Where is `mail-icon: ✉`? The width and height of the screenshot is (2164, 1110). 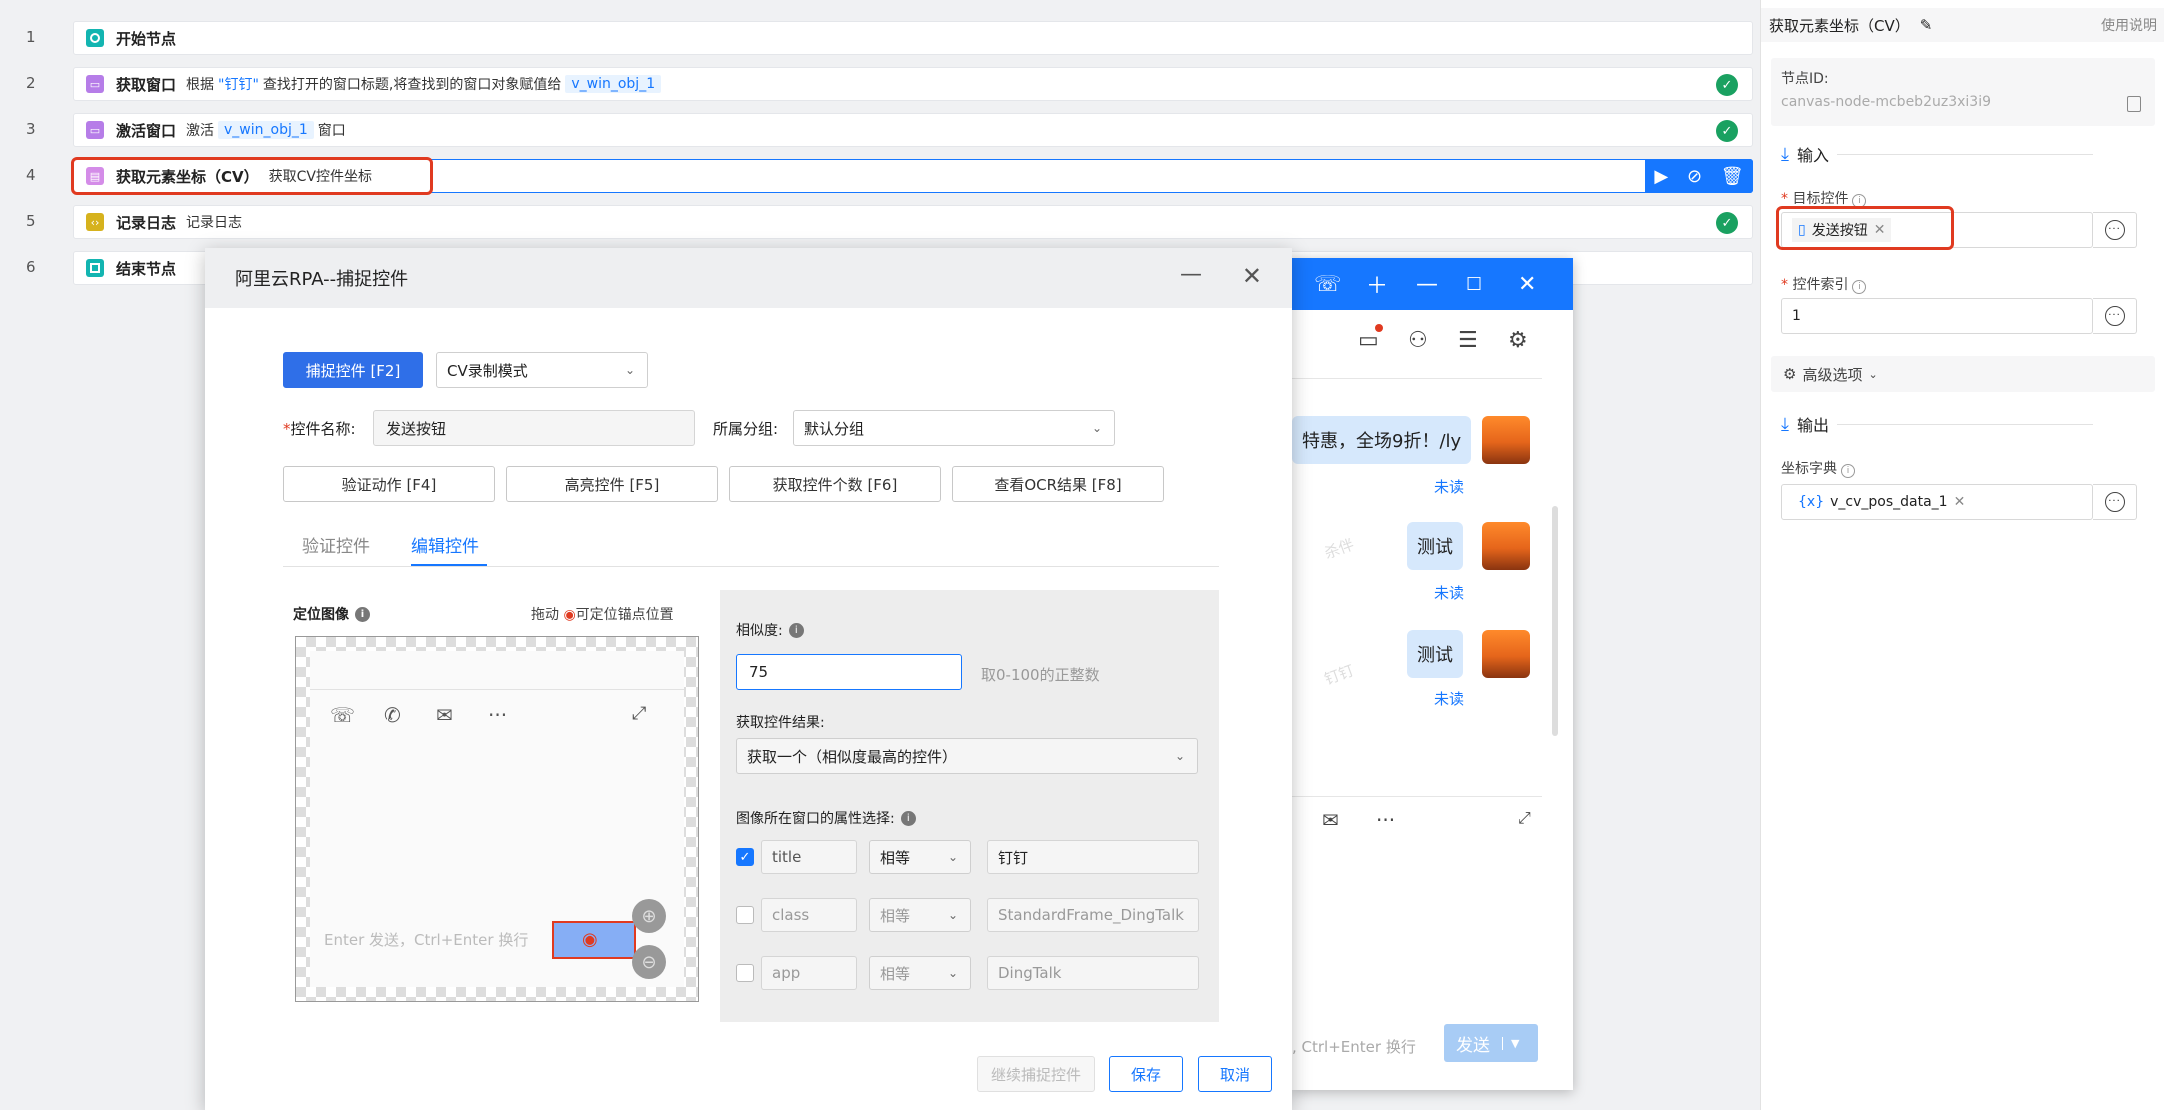
mail-icon: ✉ is located at coordinates (1330, 820).